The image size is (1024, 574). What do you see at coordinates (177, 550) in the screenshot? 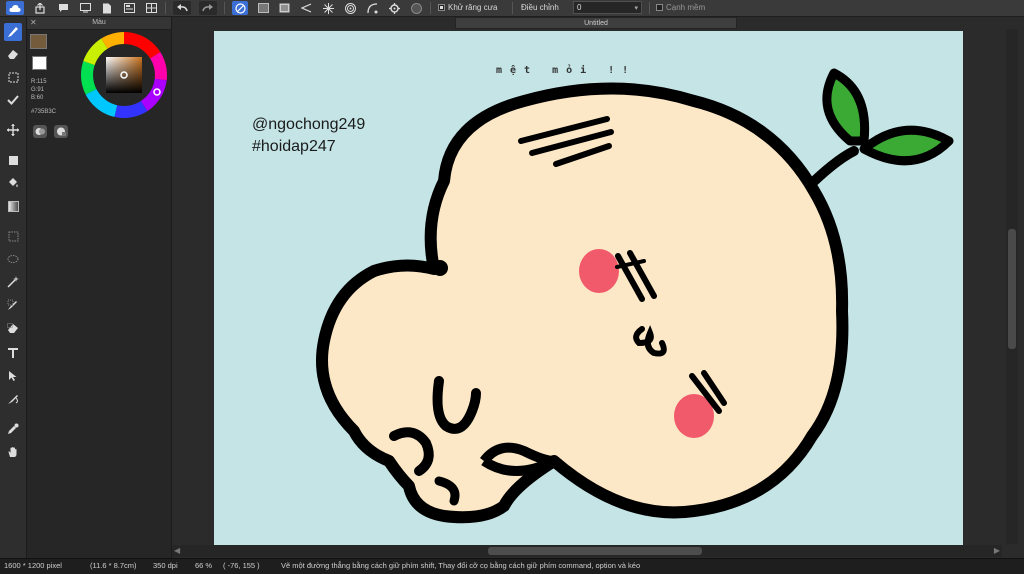
I see `scroll-left-icon: ◀` at bounding box center [177, 550].